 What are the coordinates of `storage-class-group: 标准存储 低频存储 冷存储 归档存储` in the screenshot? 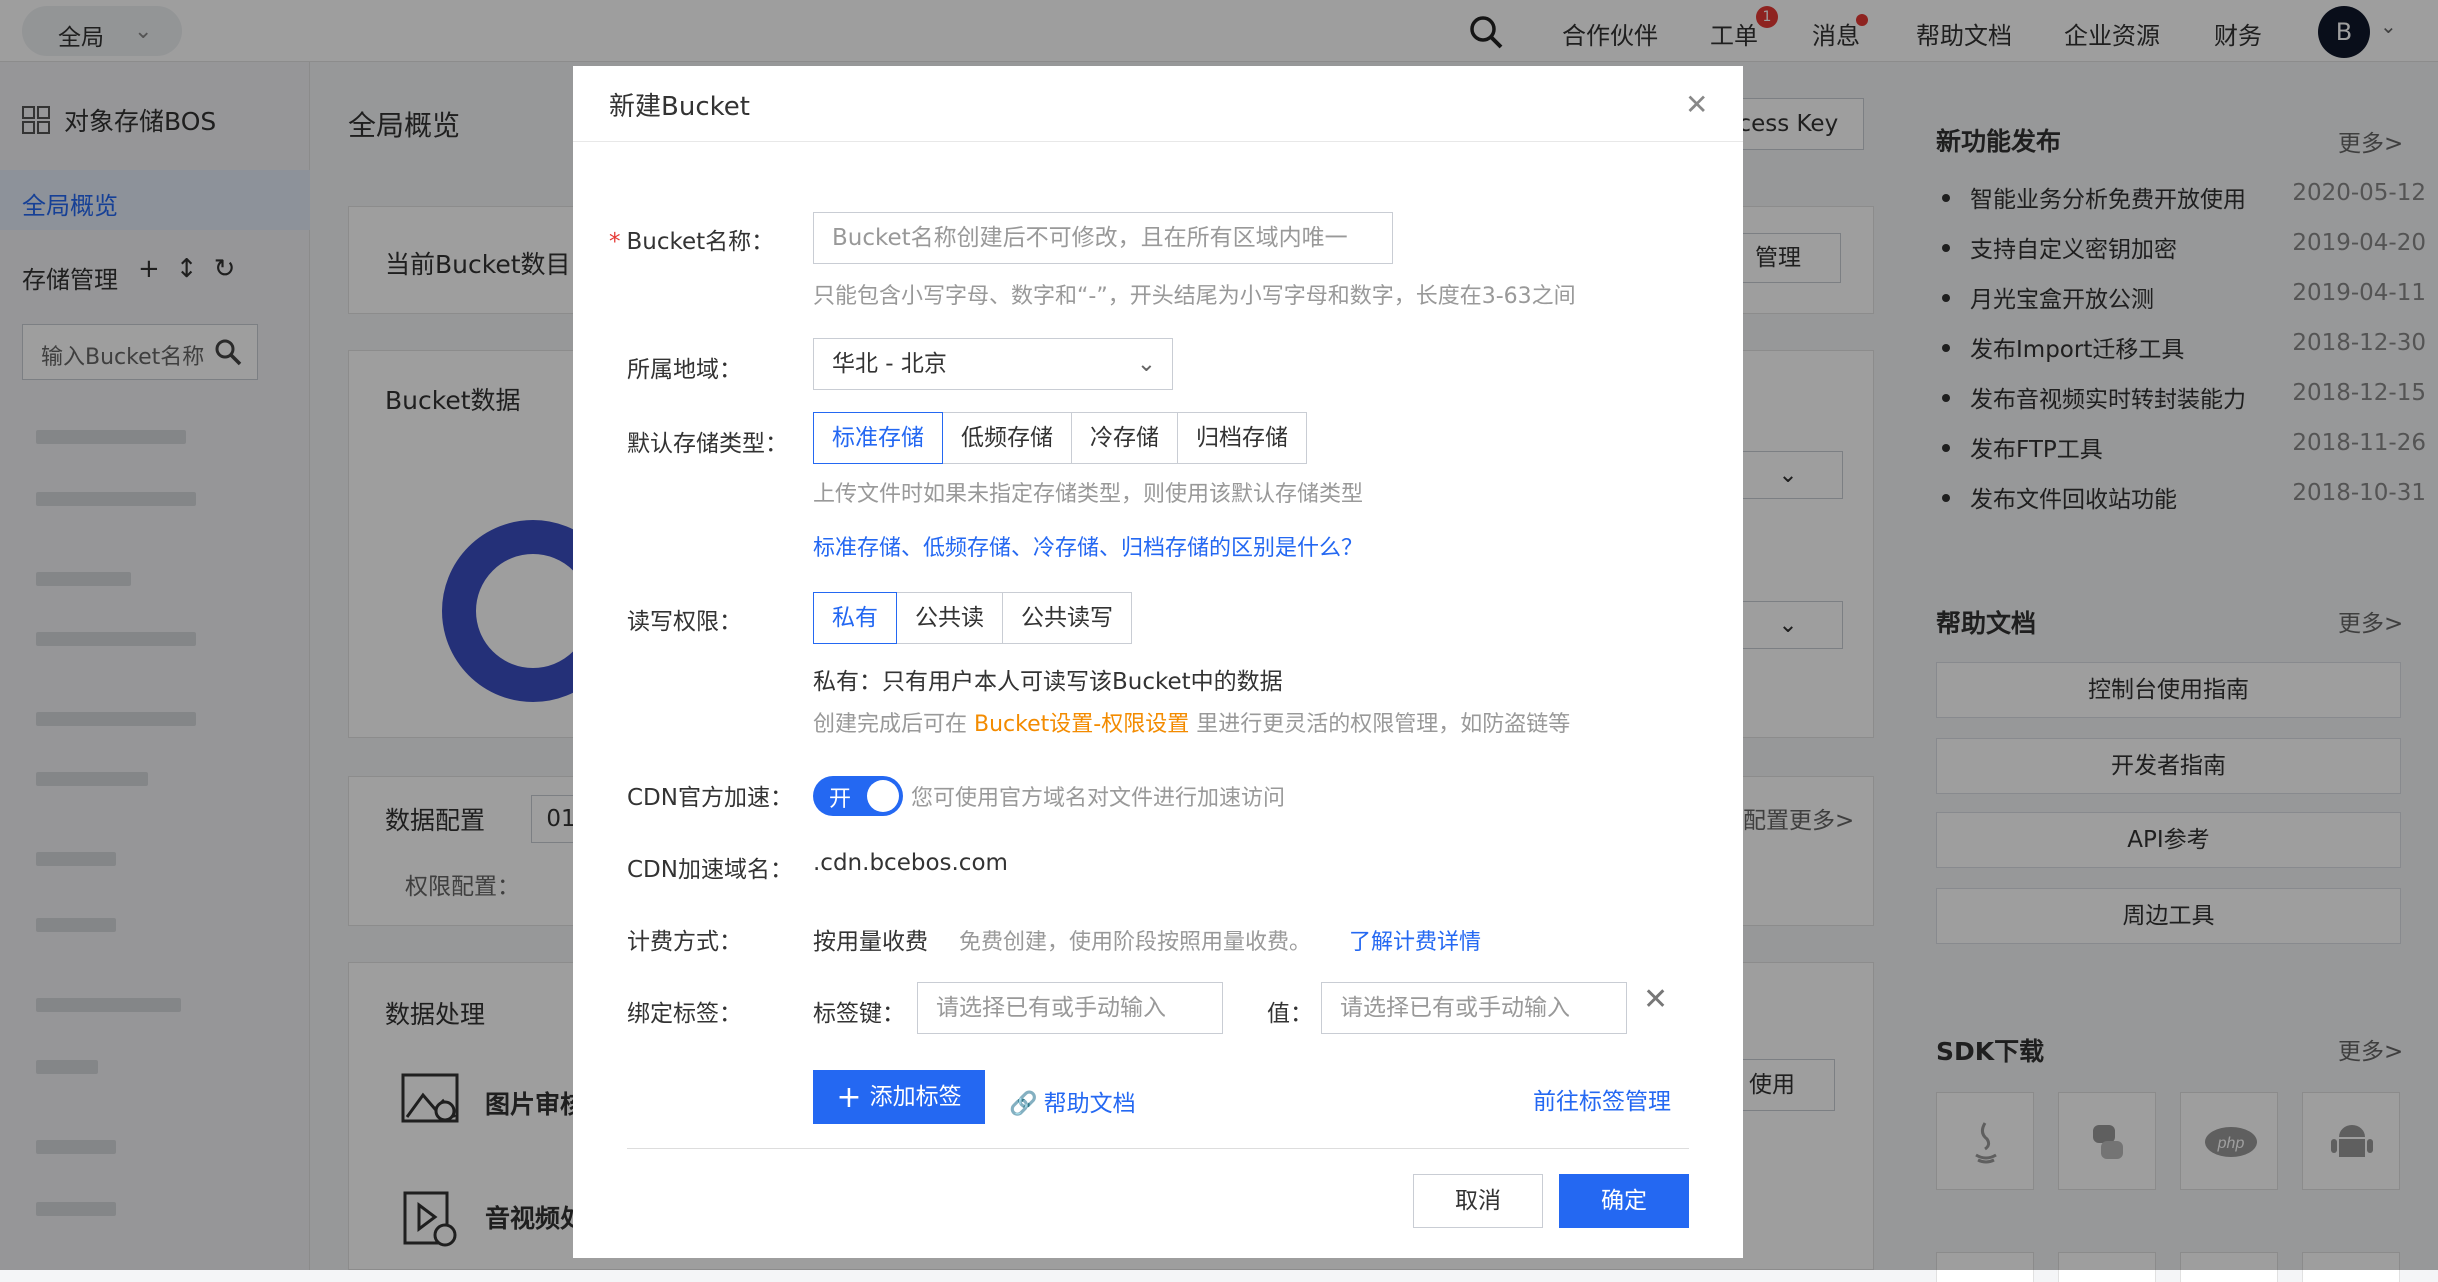 It's located at (1060, 438).